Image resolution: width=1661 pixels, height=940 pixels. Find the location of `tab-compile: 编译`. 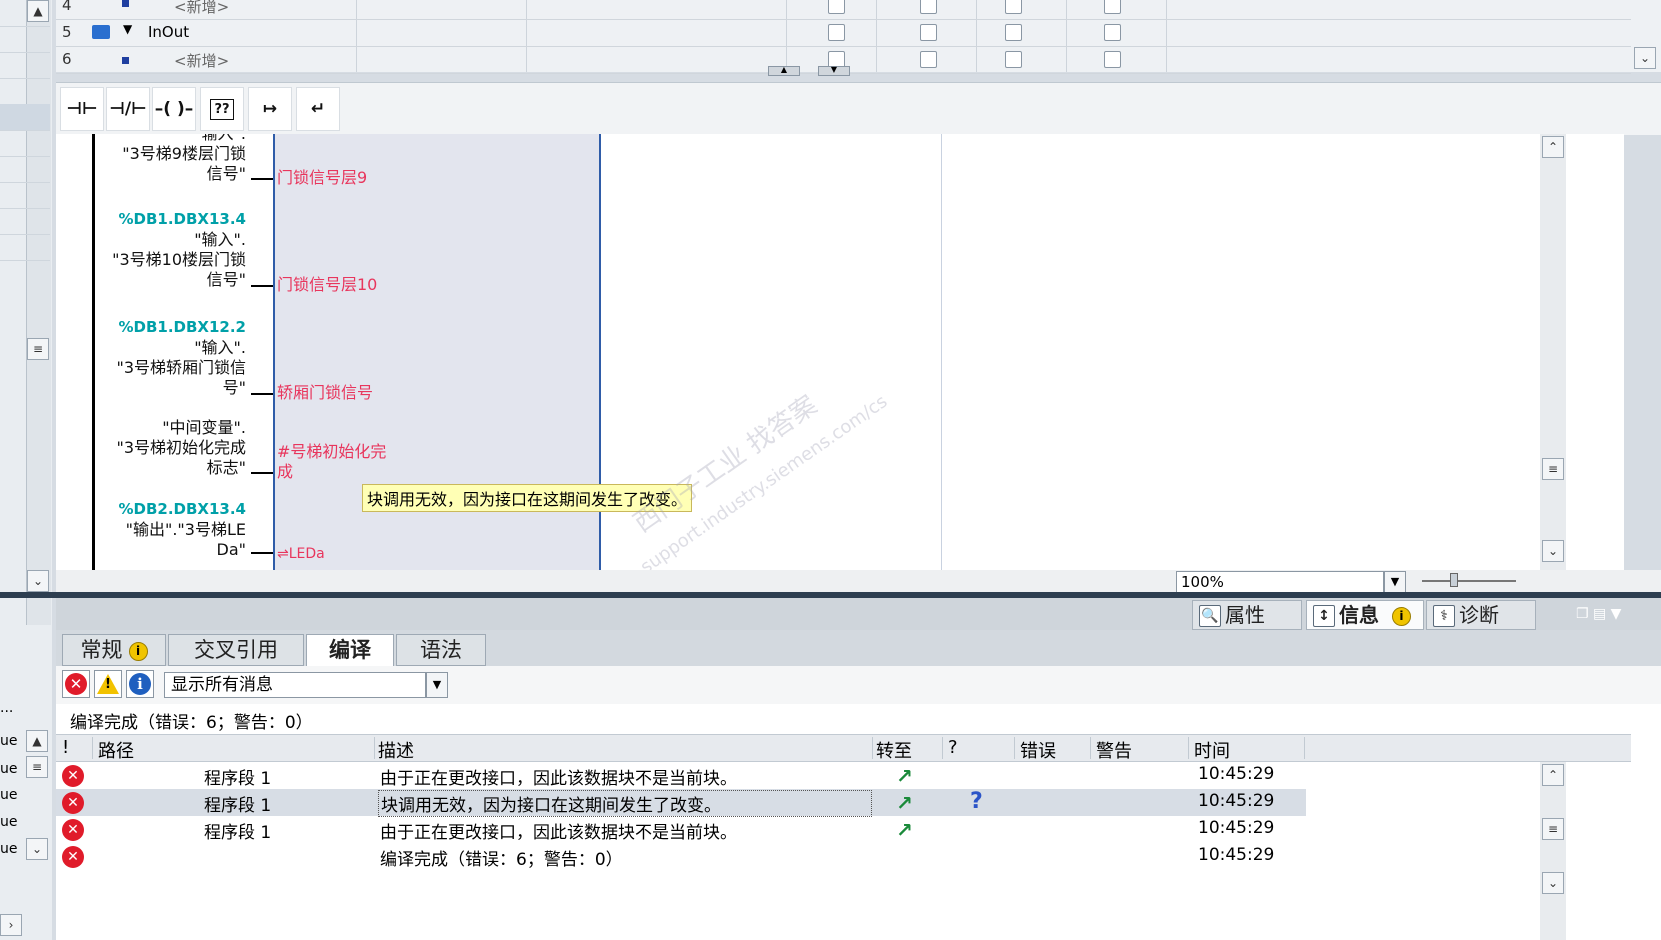

tab-compile: 编译 is located at coordinates (350, 651).